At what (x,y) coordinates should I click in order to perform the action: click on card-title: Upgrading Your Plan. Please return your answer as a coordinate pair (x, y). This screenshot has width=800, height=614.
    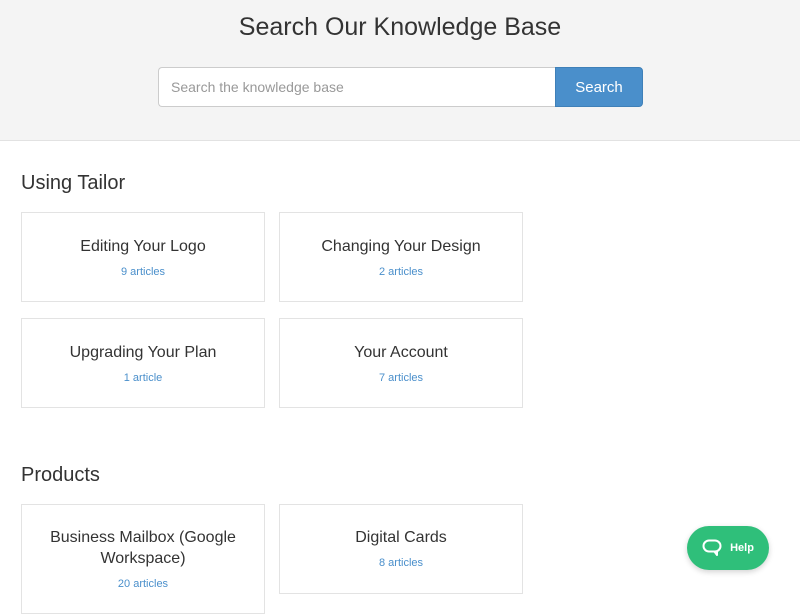
    Looking at the image, I should click on (143, 352).